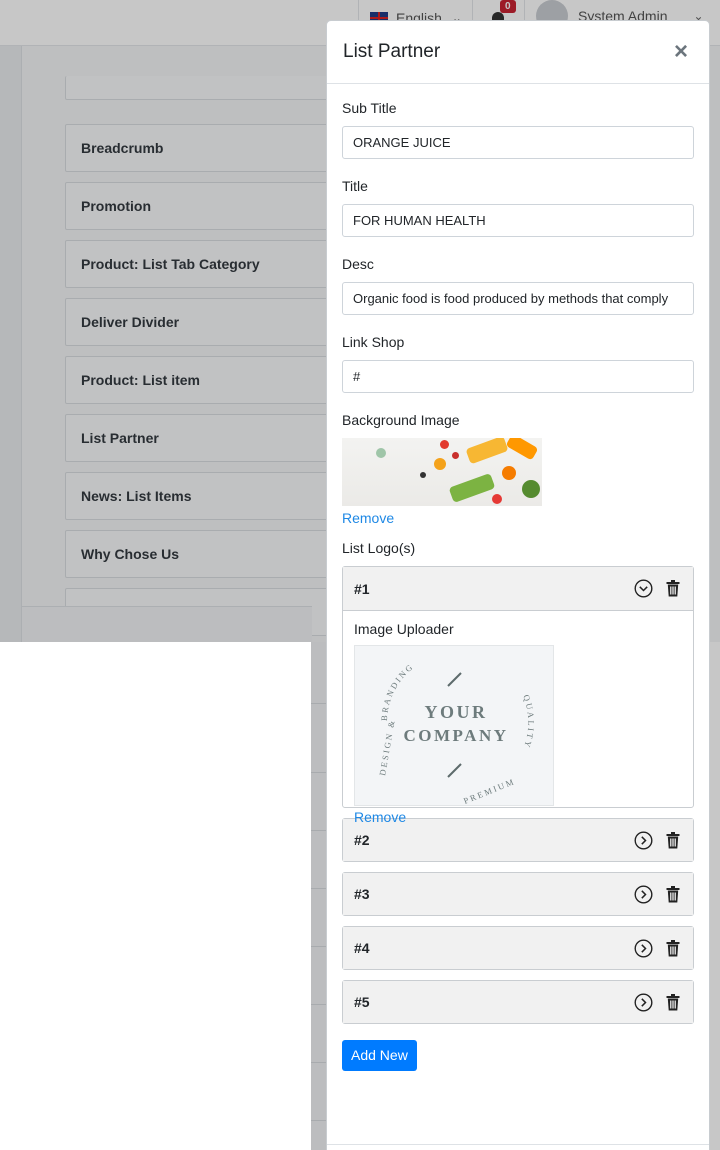 The image size is (720, 1150). I want to click on desc-label: Desc, so click(358, 264).